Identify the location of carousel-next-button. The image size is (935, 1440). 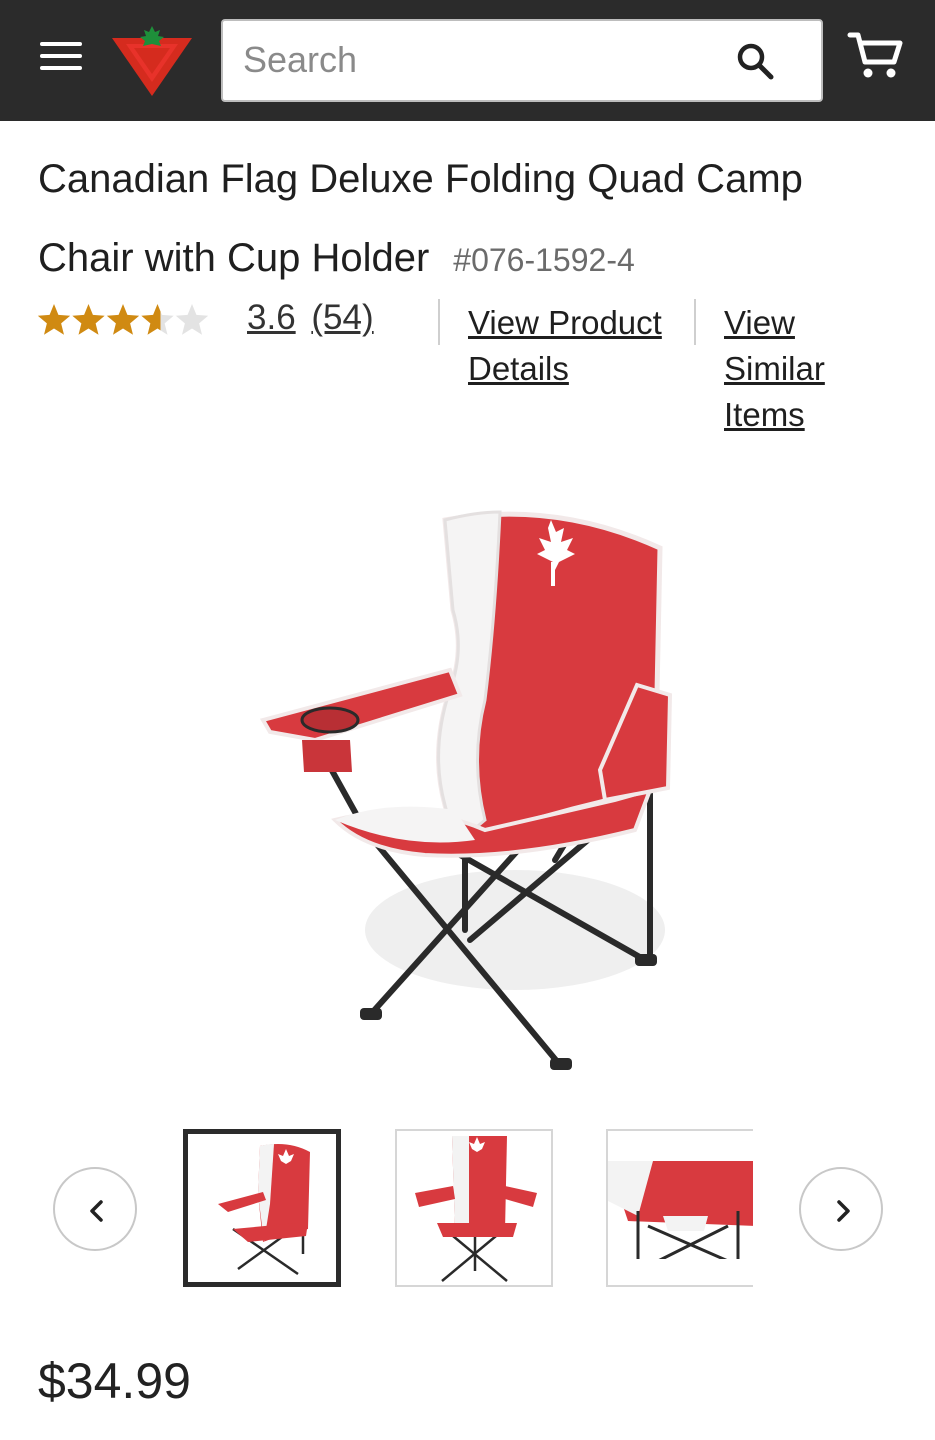
(841, 1209).